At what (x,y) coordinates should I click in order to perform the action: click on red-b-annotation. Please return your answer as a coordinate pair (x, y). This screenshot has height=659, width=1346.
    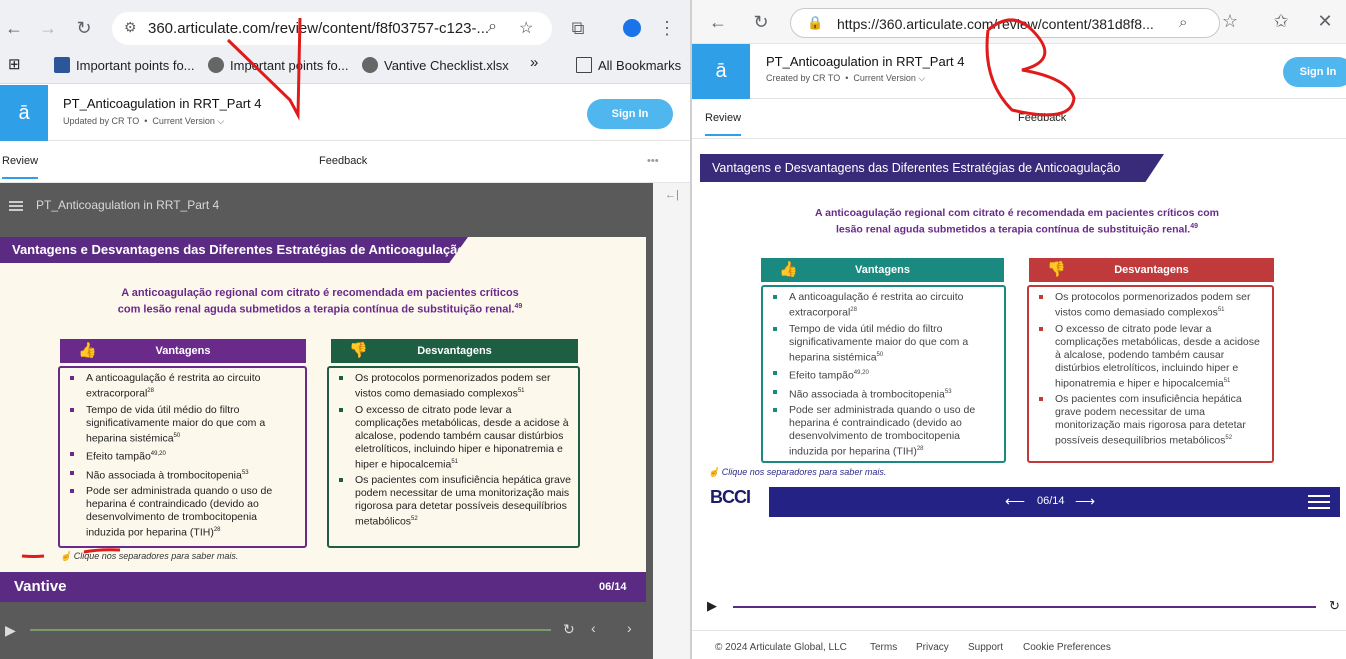
    Looking at the image, I should click on (1030, 67).